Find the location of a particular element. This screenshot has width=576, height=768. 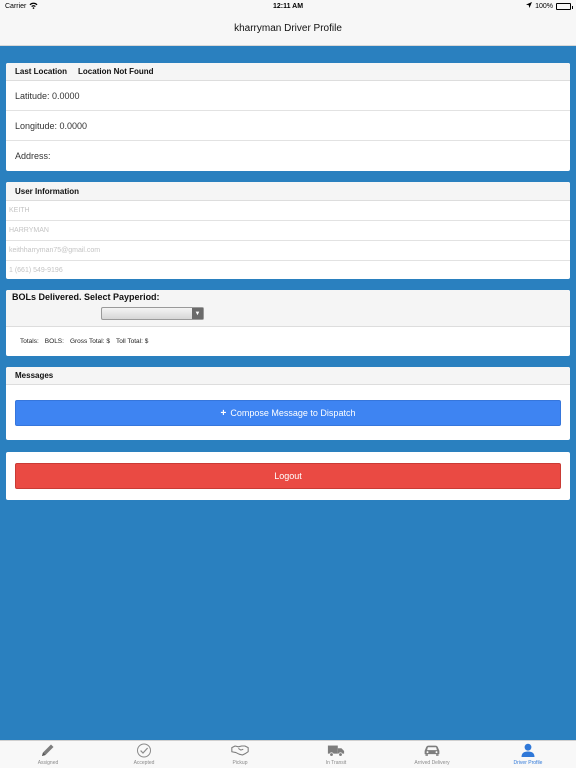

tab-in-transit: In Transit is located at coordinates (336, 754).